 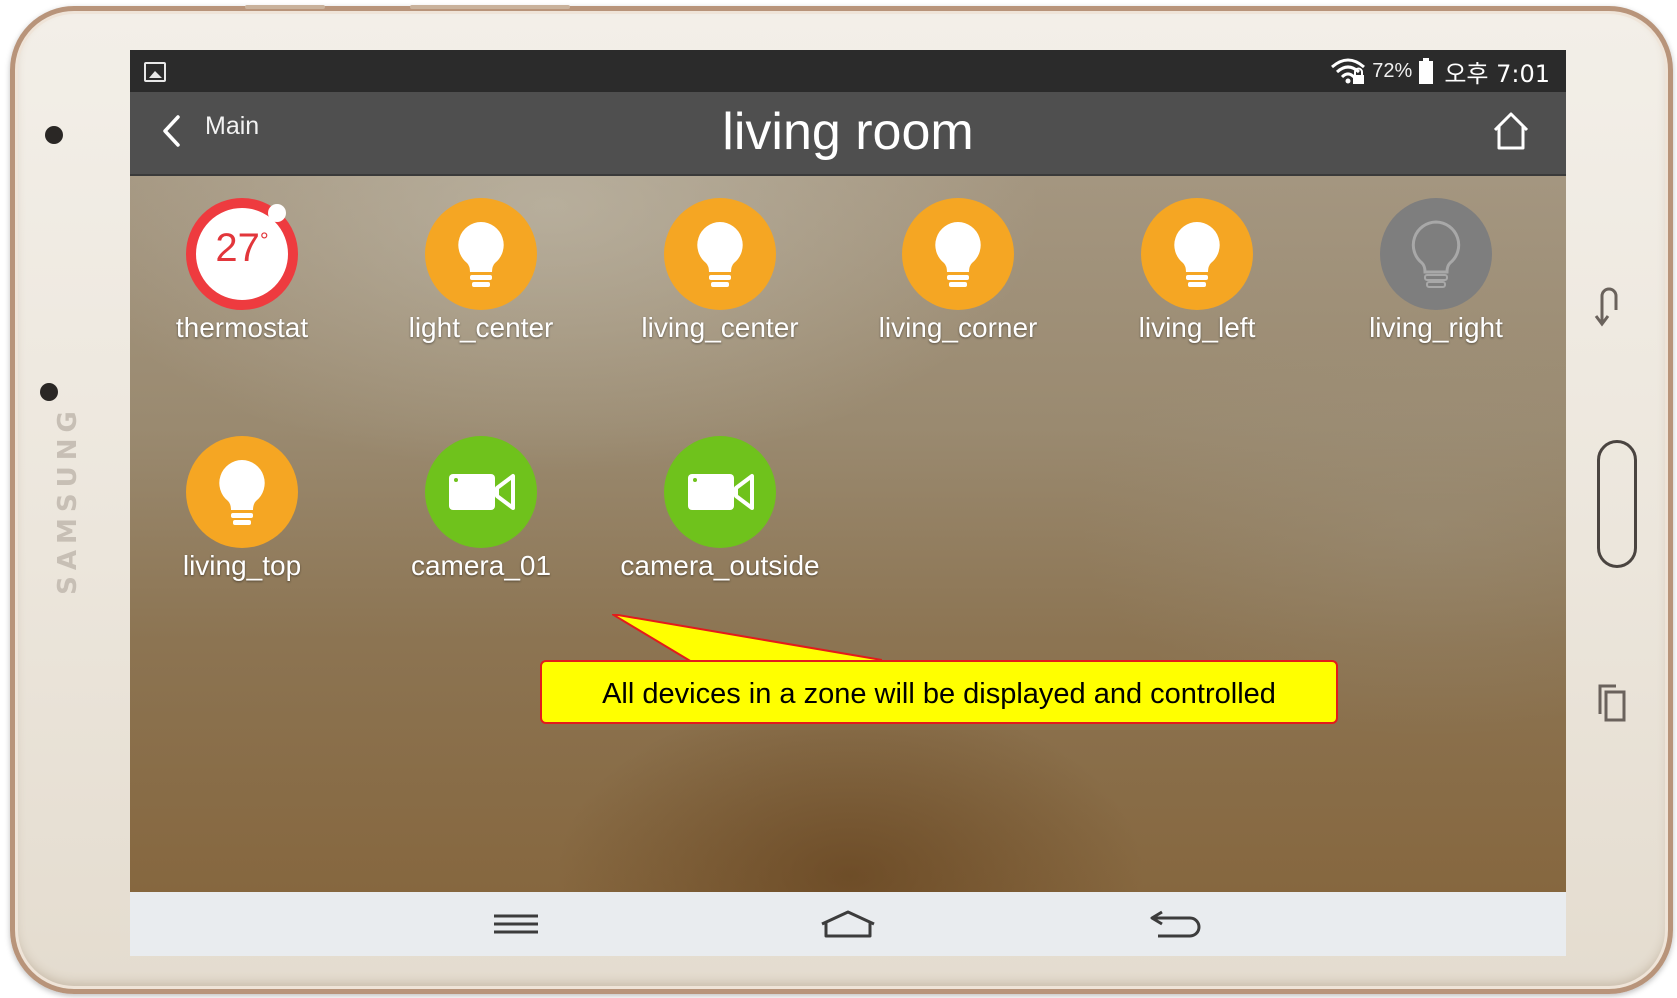 What do you see at coordinates (1426, 71) in the screenshot?
I see `battery-icon` at bounding box center [1426, 71].